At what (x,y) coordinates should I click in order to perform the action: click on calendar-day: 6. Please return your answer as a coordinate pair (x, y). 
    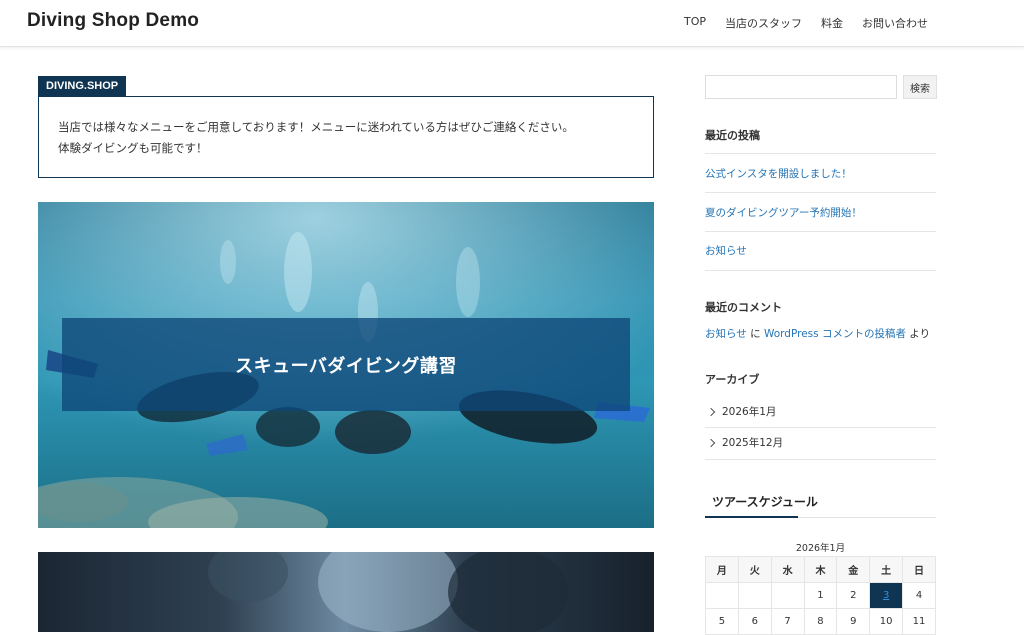
    Looking at the image, I should click on (754, 621).